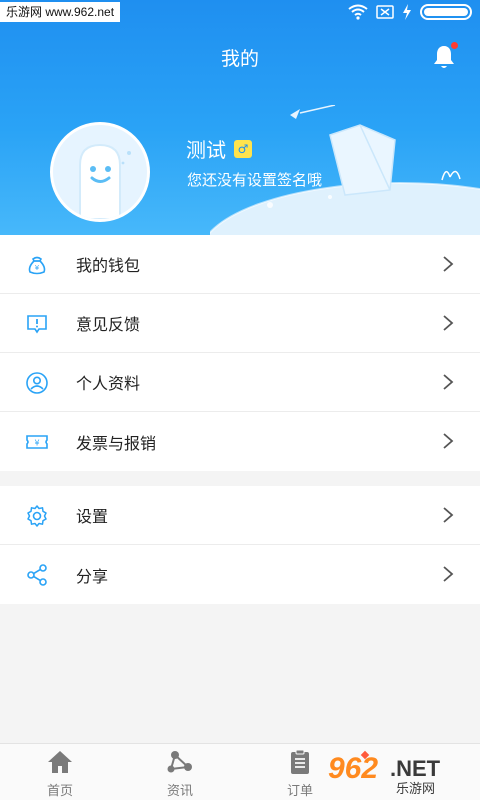 This screenshot has width=480, height=800. I want to click on page-title: 我的, so click(239, 59).